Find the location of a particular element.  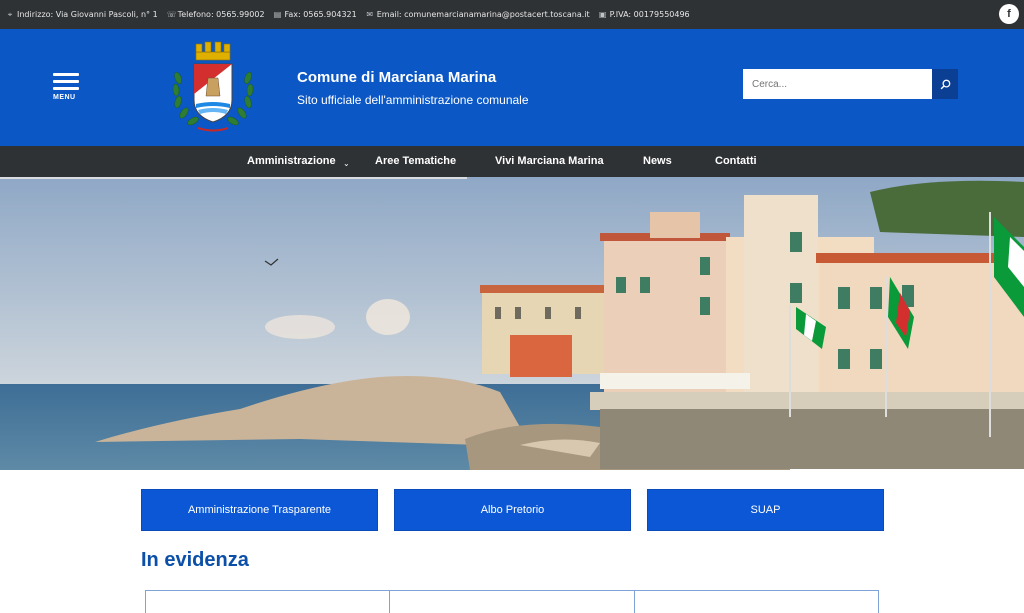

email-icon: ✉ is located at coordinates (370, 14).